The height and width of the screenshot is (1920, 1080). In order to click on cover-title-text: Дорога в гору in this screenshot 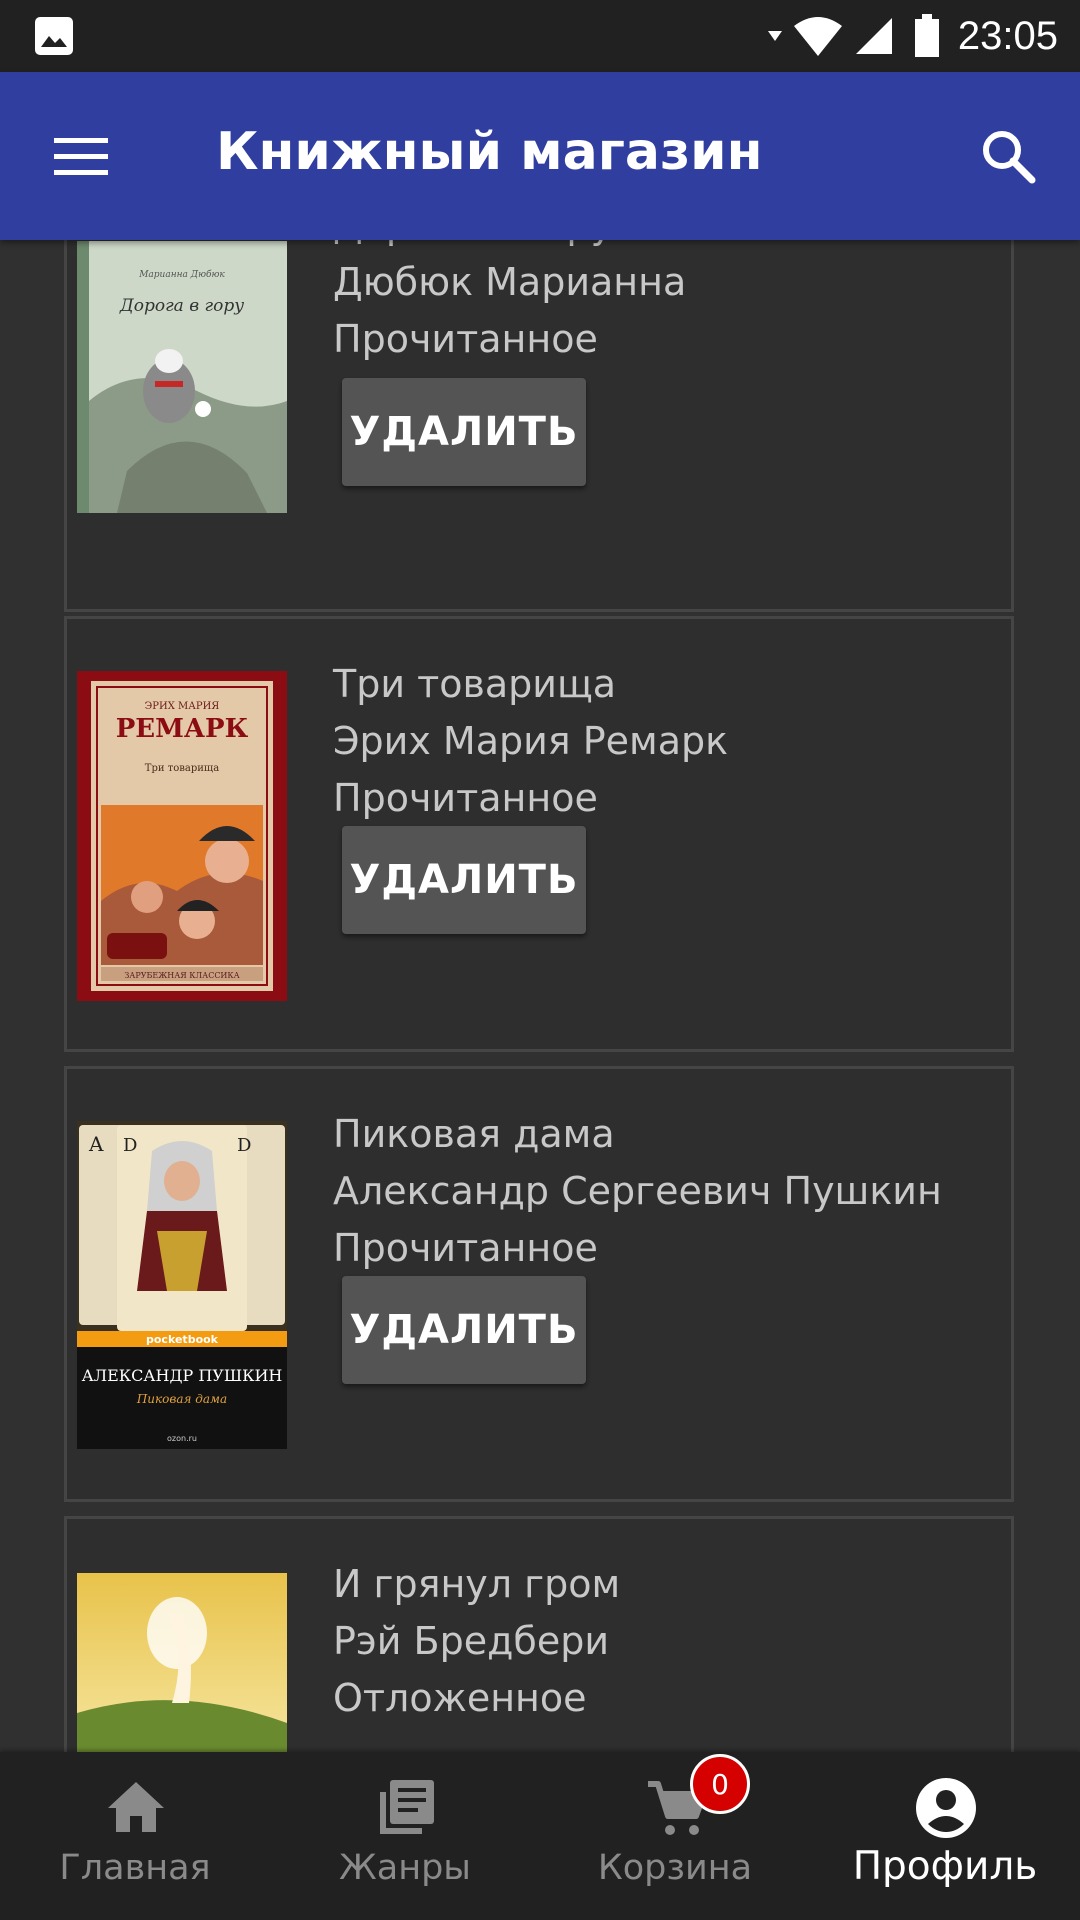, I will do `click(181, 306)`.